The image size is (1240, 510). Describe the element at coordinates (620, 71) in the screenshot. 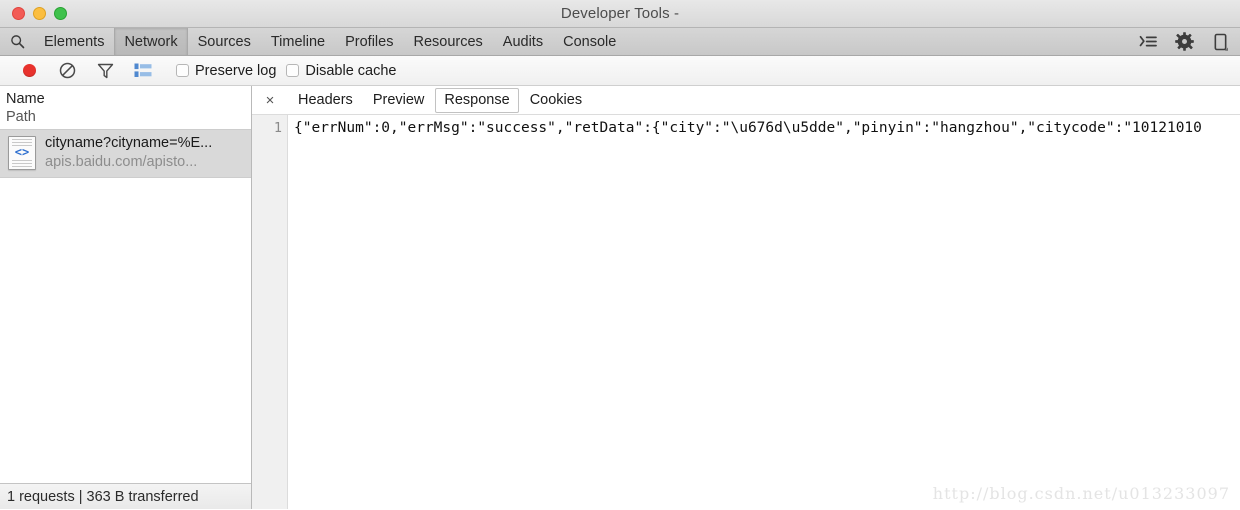

I see `network-toolbar: Preserve log Disable cache` at that location.